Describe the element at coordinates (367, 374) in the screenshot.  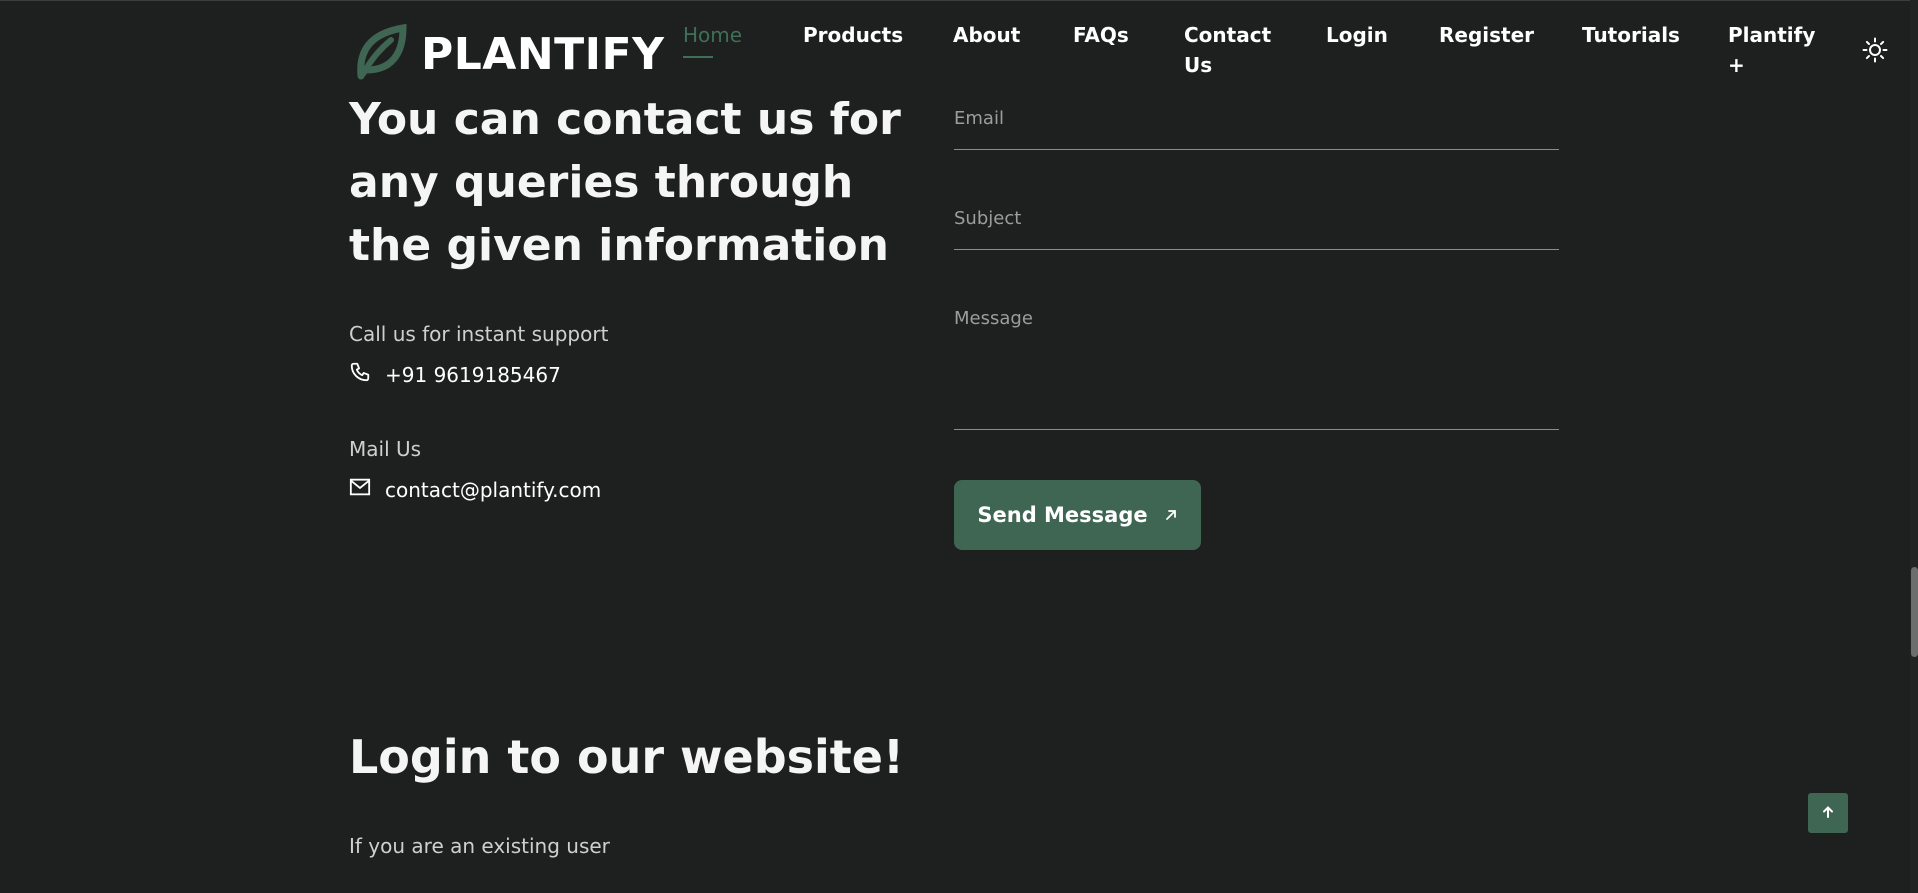
I see `phone-icon` at that location.